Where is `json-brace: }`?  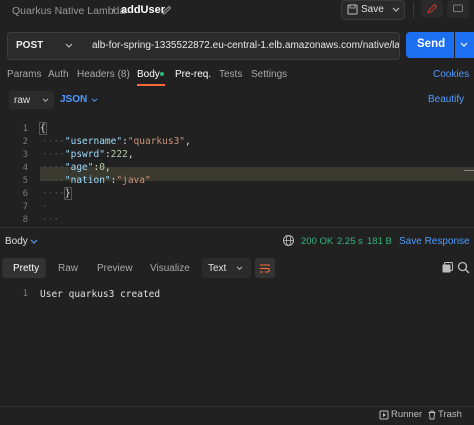 json-brace: } is located at coordinates (67, 193).